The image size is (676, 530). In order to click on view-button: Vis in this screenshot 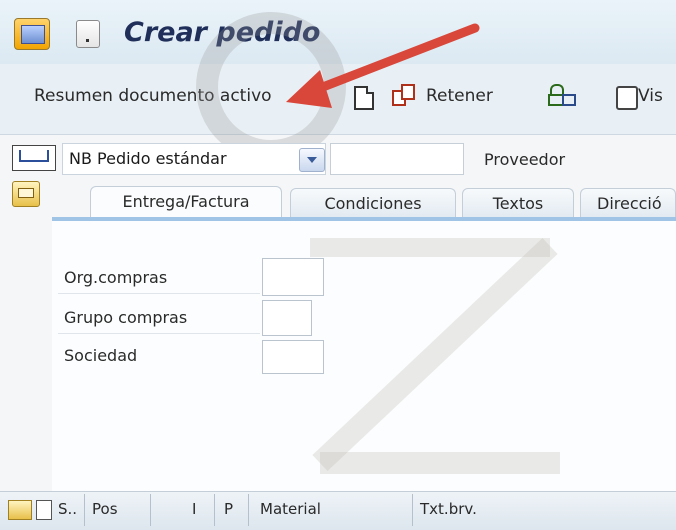, I will do `click(650, 96)`.